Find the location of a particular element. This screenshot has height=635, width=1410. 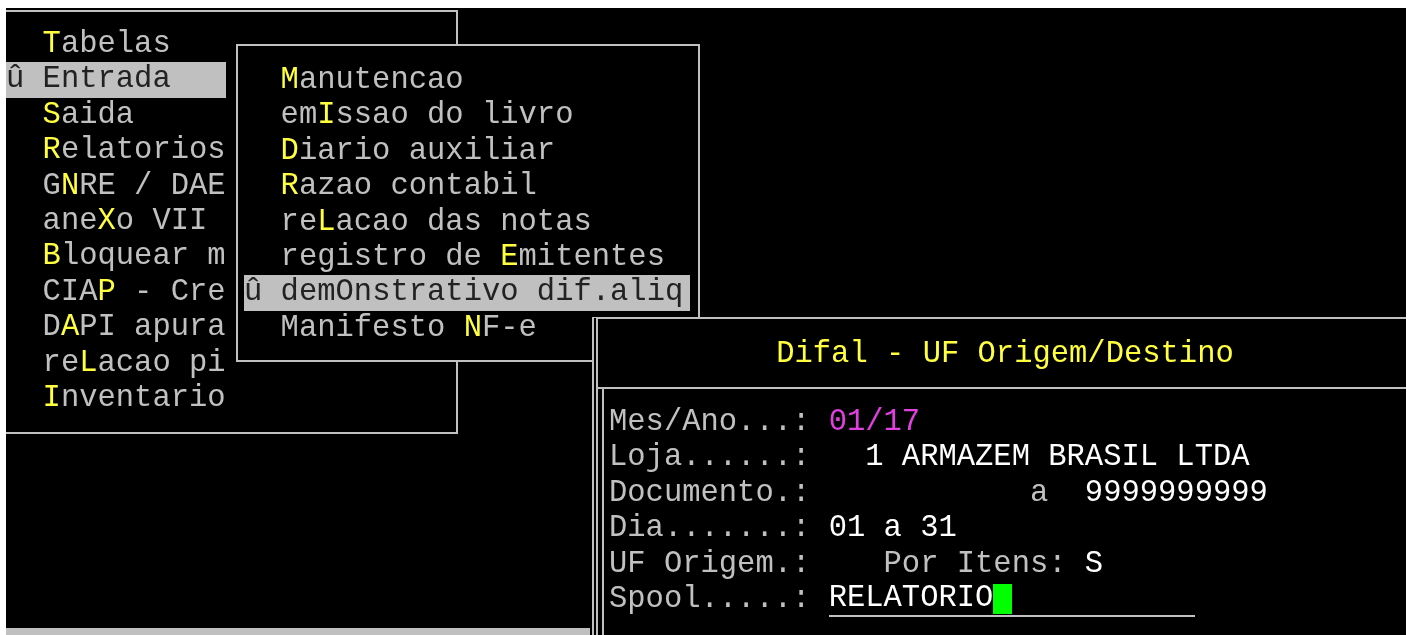

field-value: 9999999999 is located at coordinates (1176, 493).